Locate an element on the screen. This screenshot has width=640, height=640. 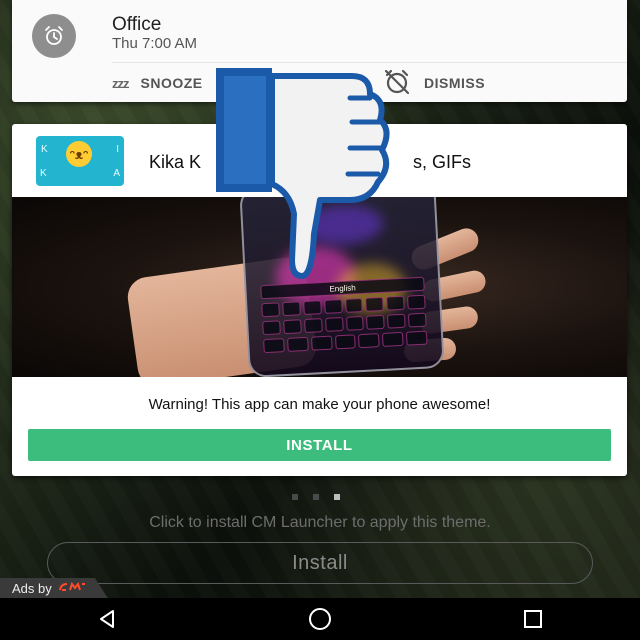
page-indicator is located at coordinates (316, 497).